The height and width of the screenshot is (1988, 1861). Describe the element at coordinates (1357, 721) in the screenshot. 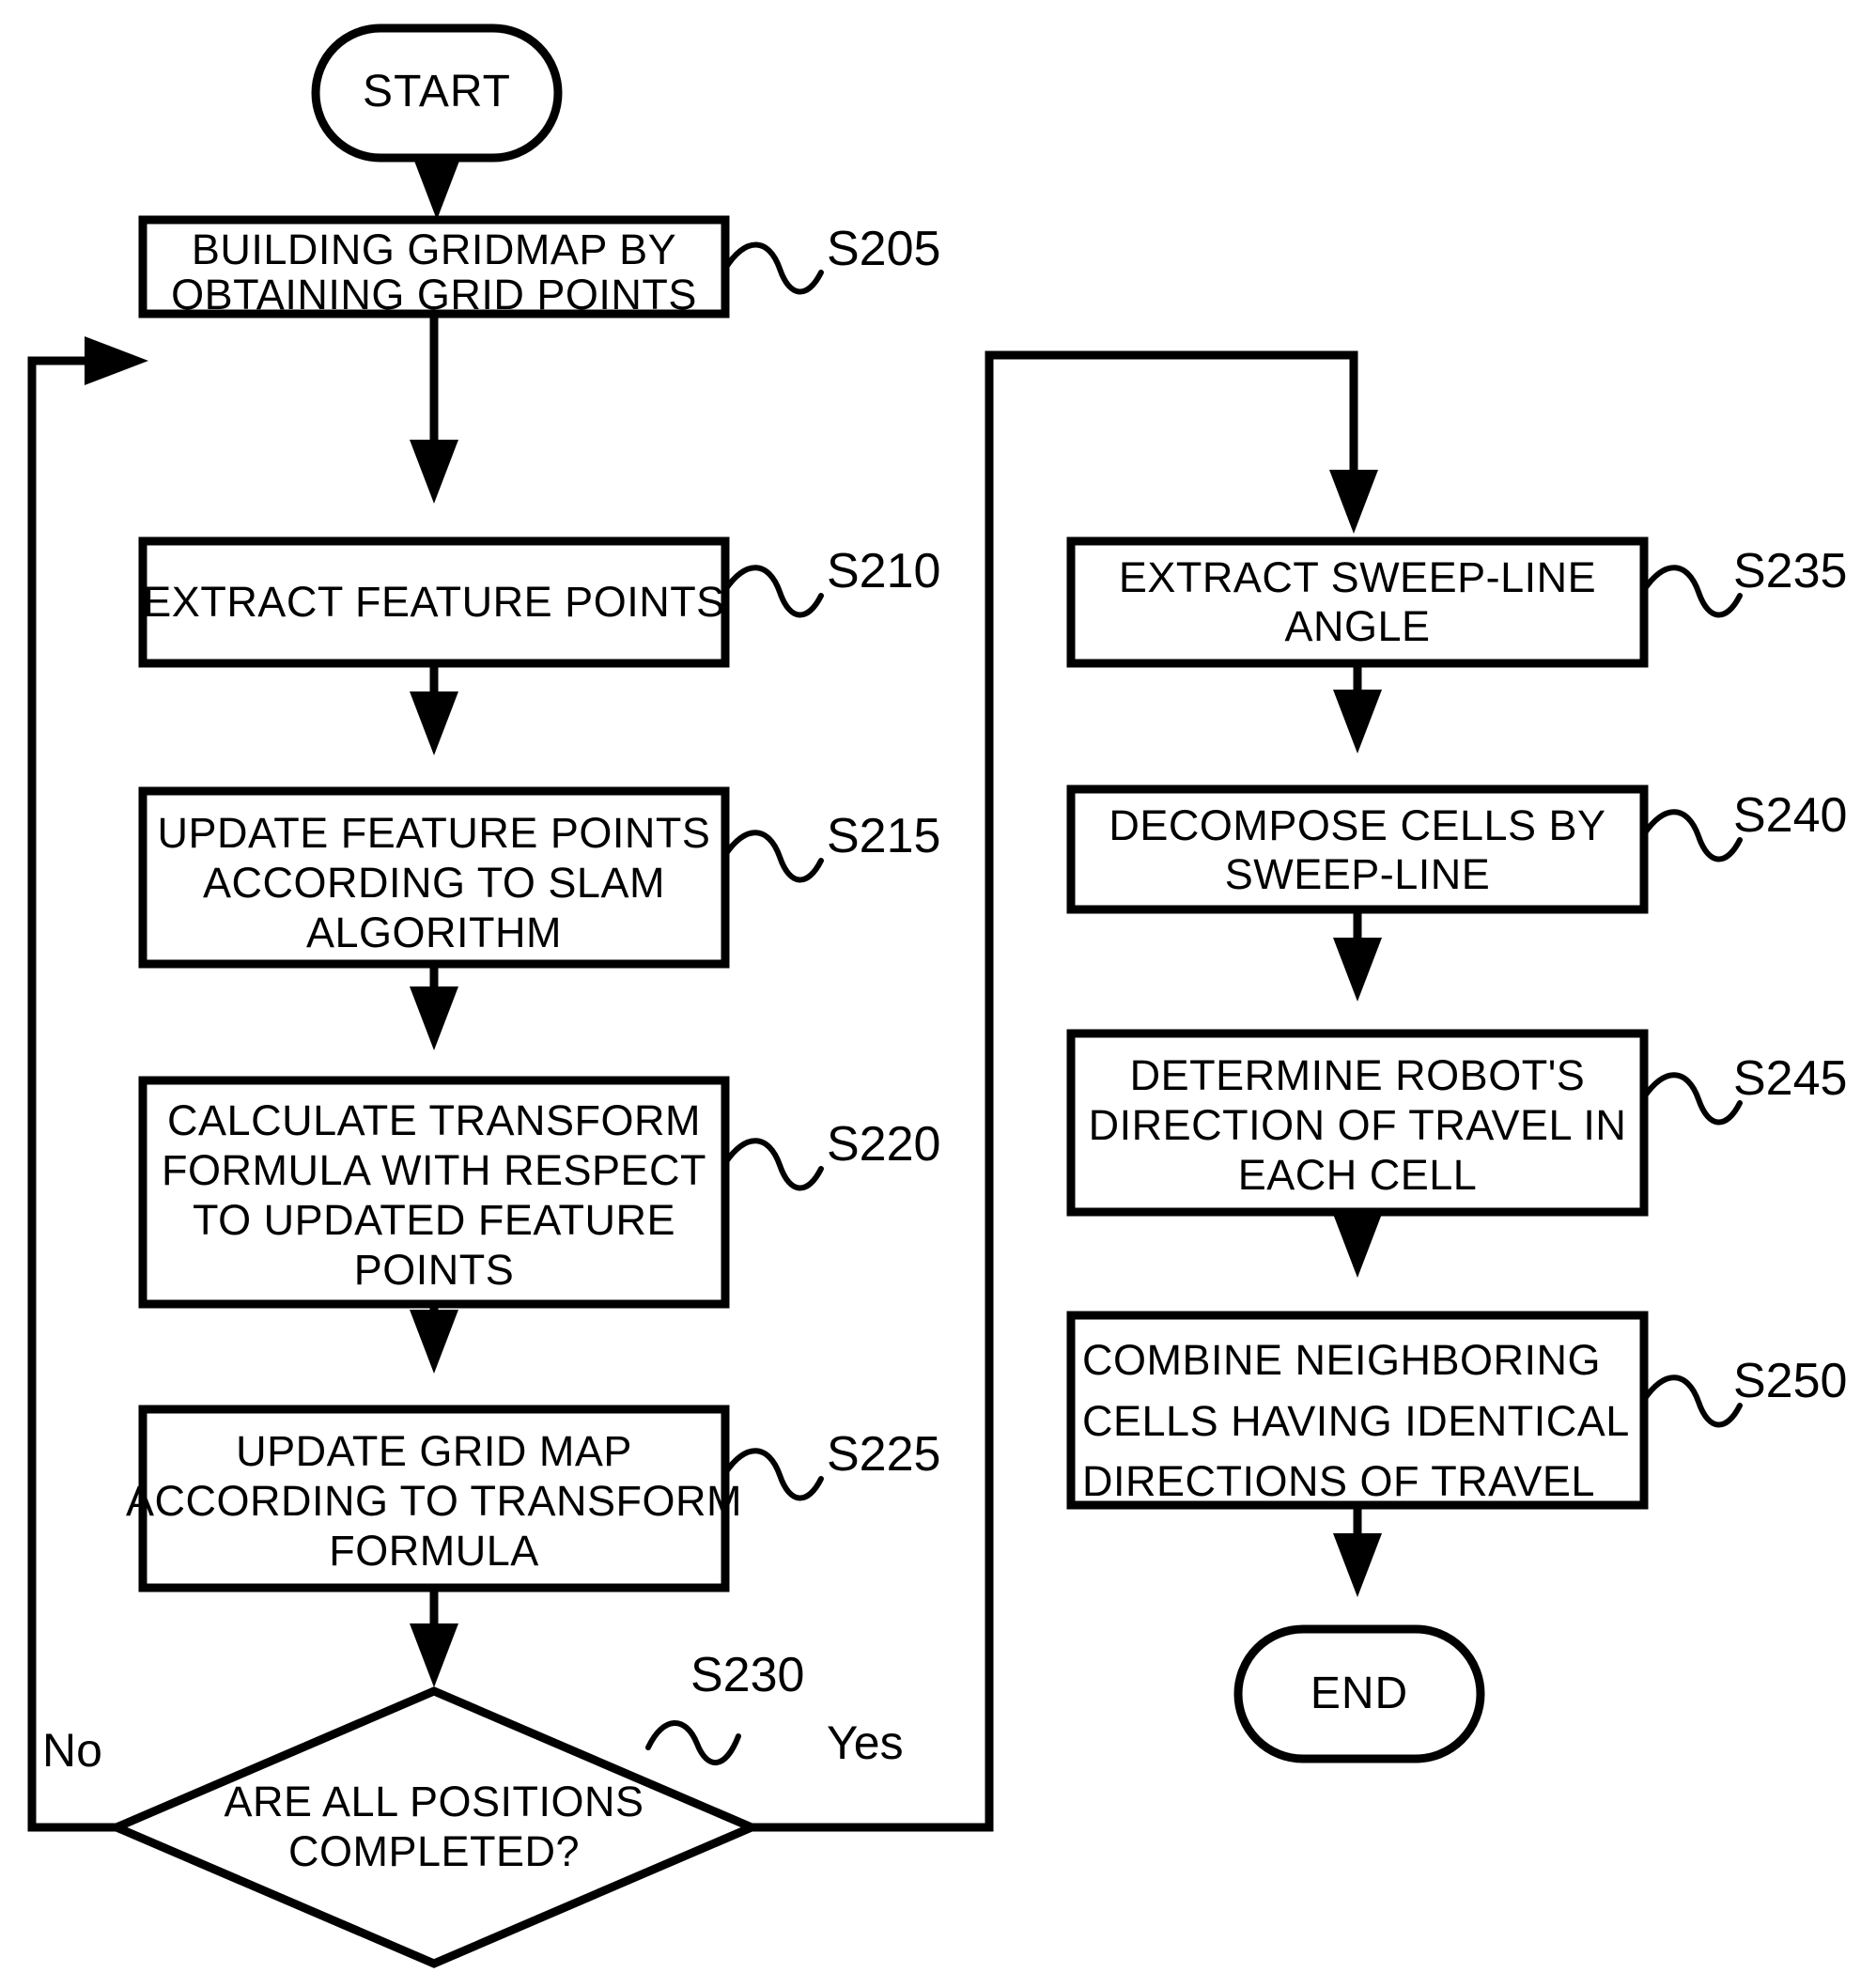

I see `arrowhead-s235-to-s240` at that location.